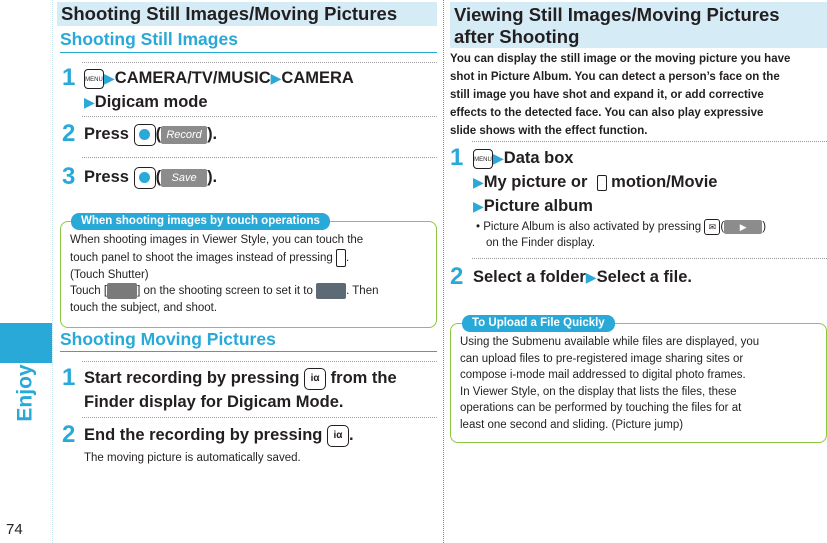  I want to click on shutter-key-icon, so click(340, 257).